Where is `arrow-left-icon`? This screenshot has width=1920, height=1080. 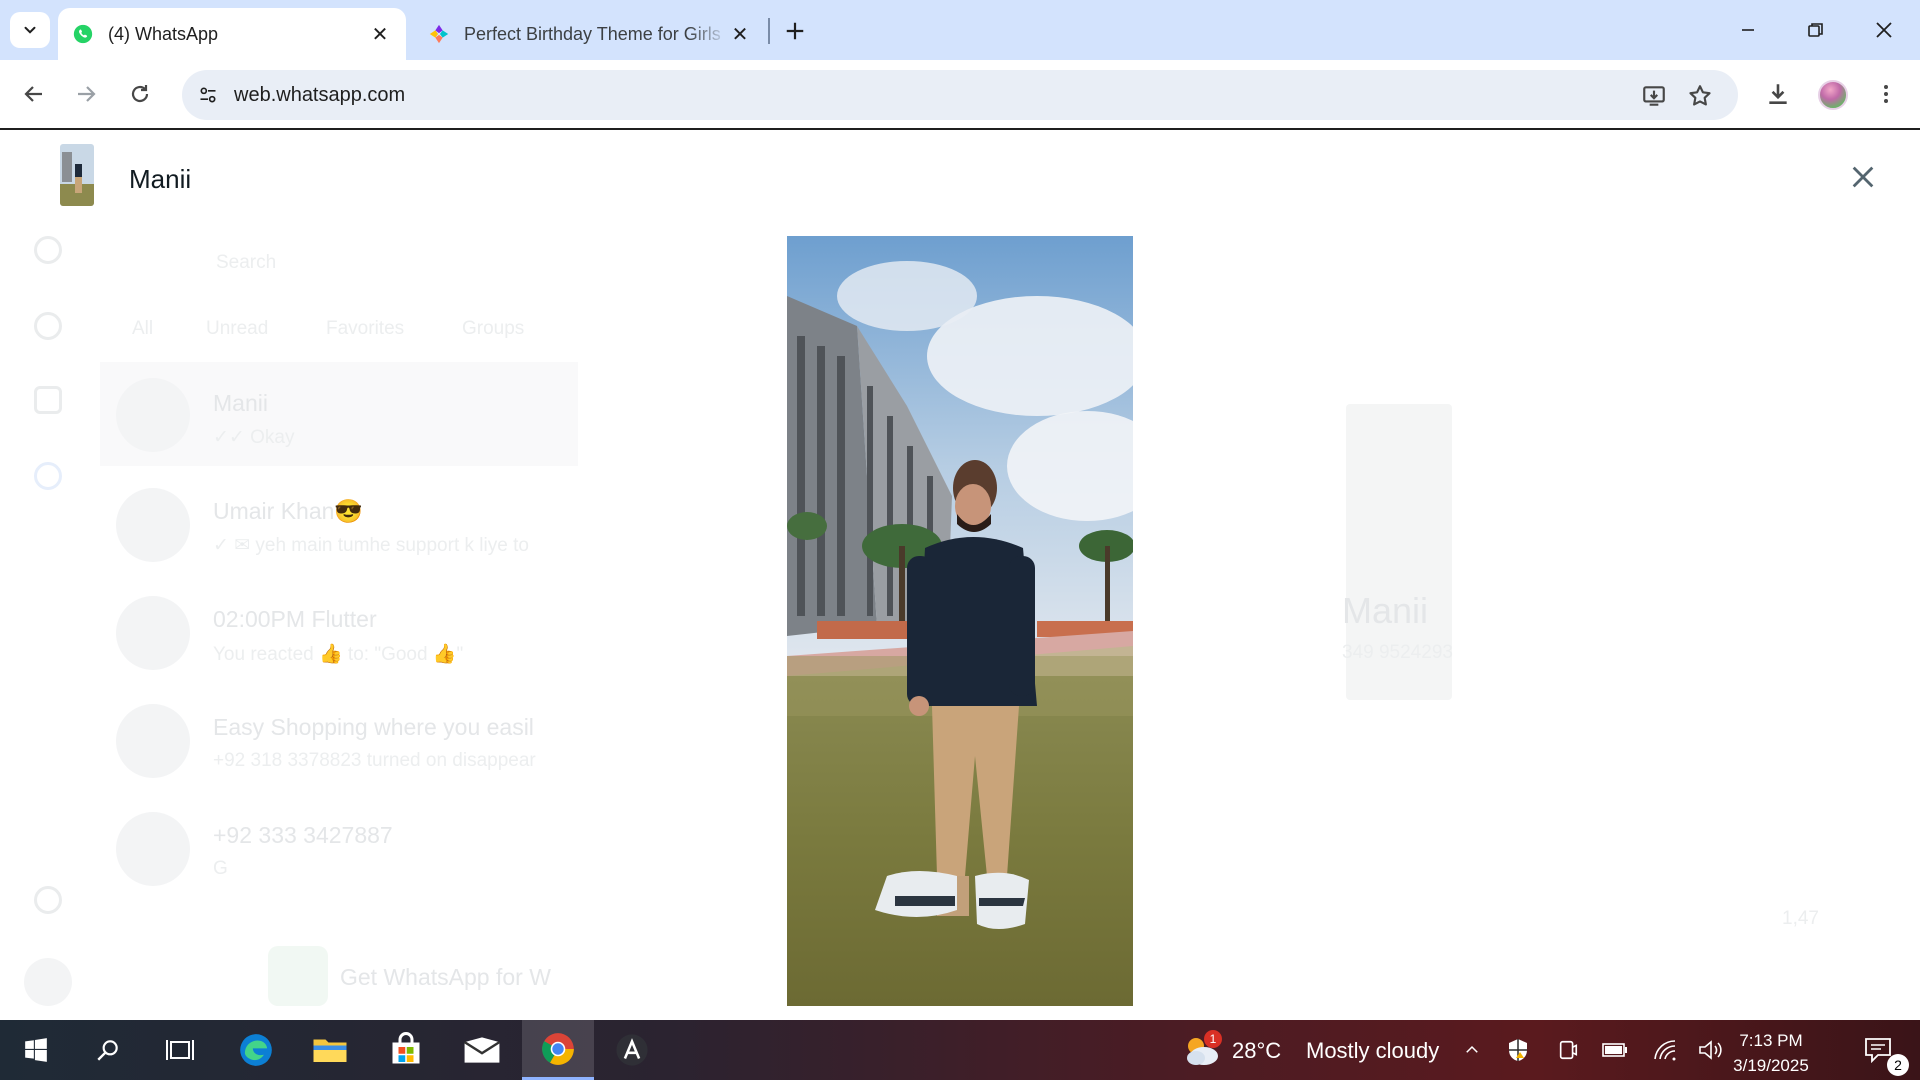 arrow-left-icon is located at coordinates (33, 94).